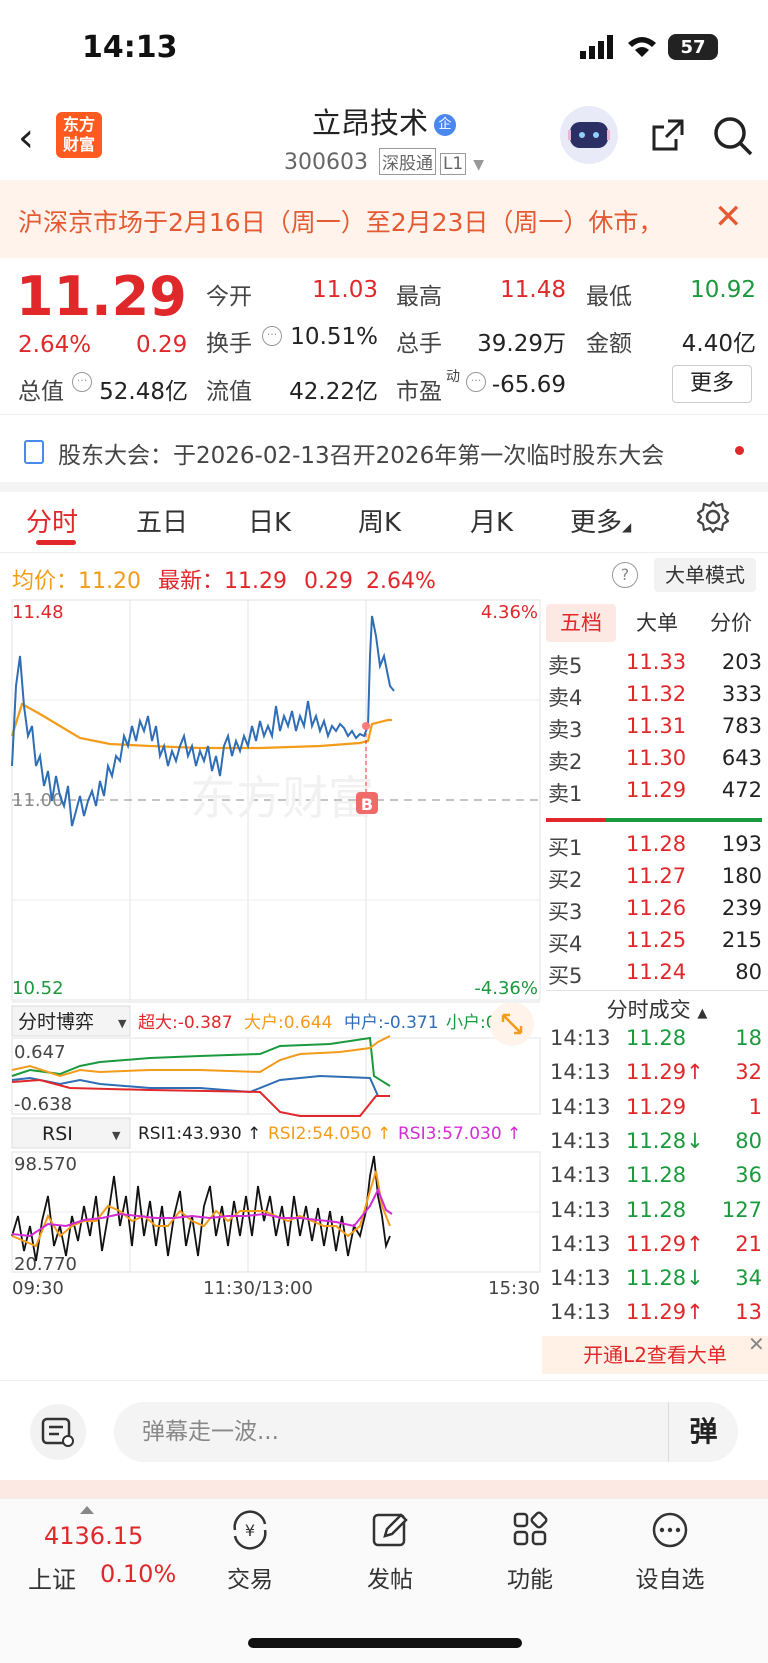 The height and width of the screenshot is (1663, 768). What do you see at coordinates (38, 800) in the screenshot?
I see `price-mid-label: 11.00` at bounding box center [38, 800].